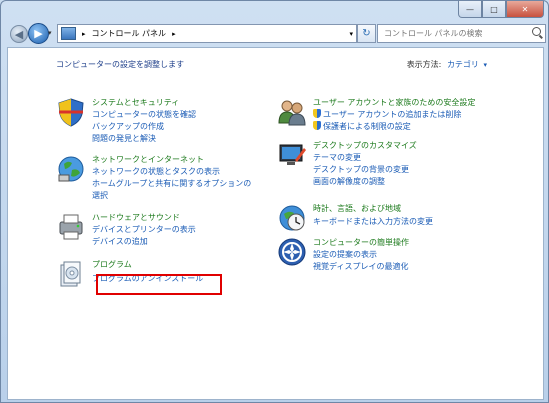 This screenshot has height=403, width=549. What do you see at coordinates (70, 274) in the screenshot?
I see `programs-icon` at bounding box center [70, 274].